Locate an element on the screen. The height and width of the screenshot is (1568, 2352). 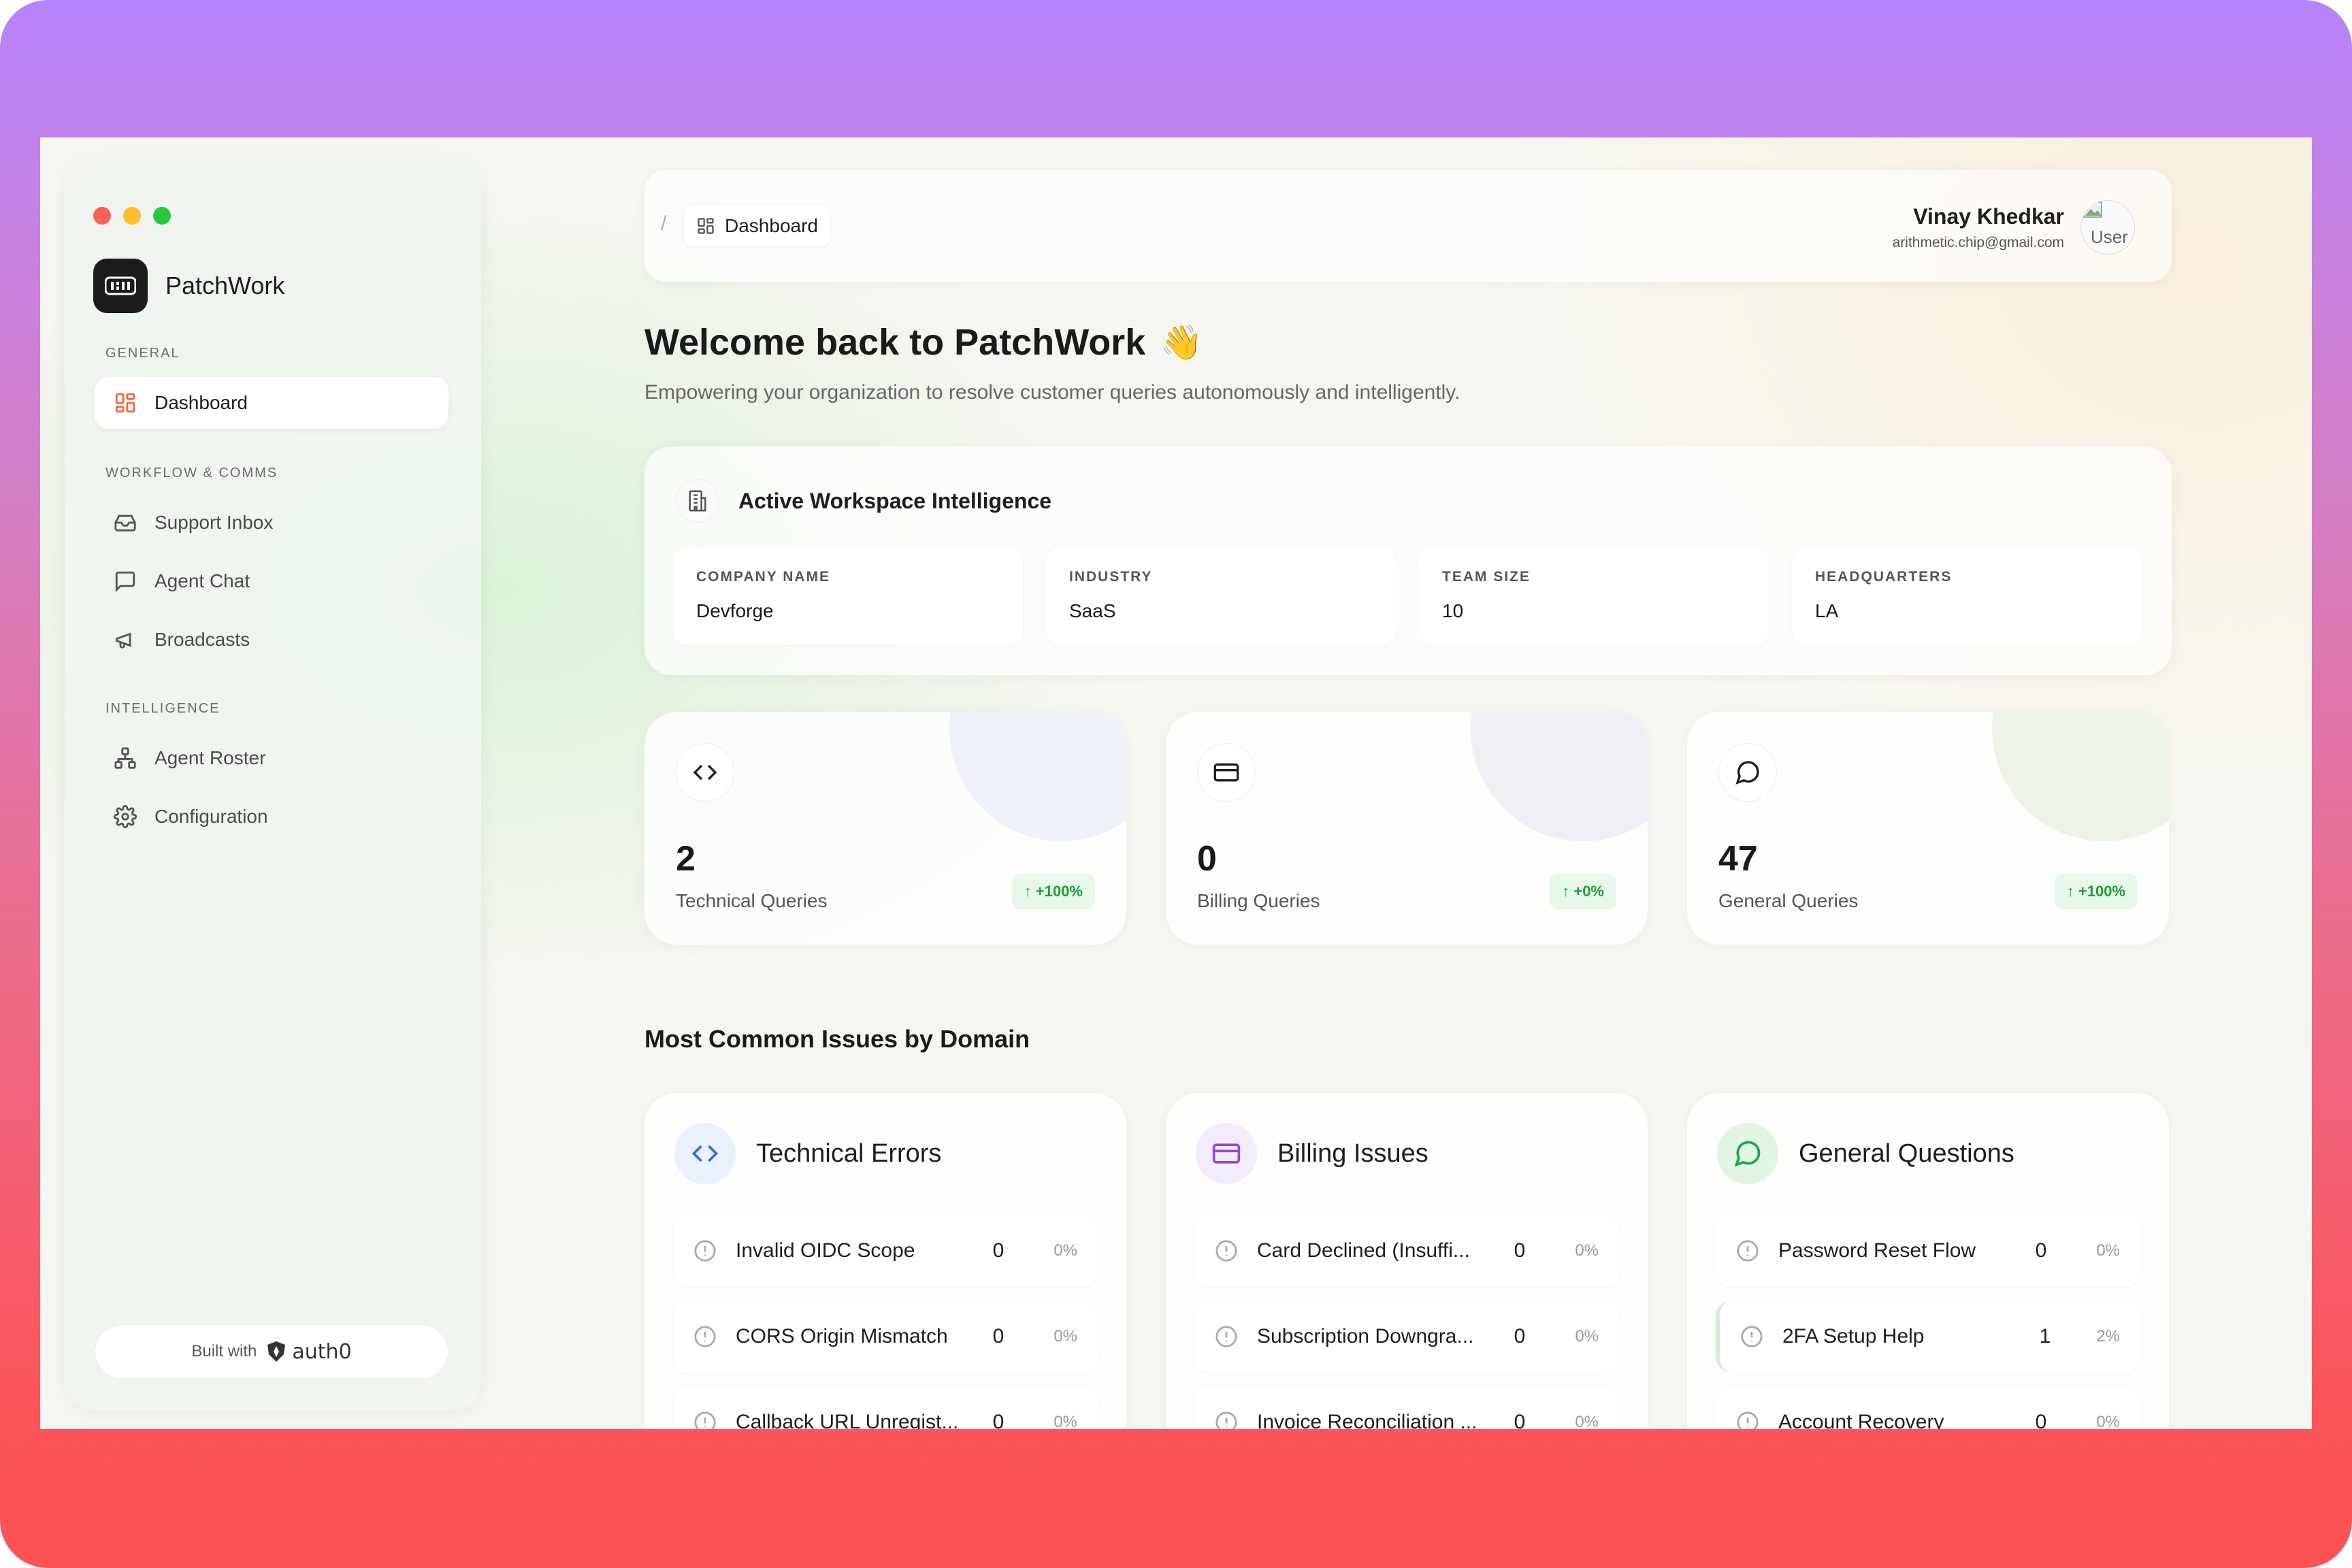
built-with-label: Built with is located at coordinates (224, 1351).